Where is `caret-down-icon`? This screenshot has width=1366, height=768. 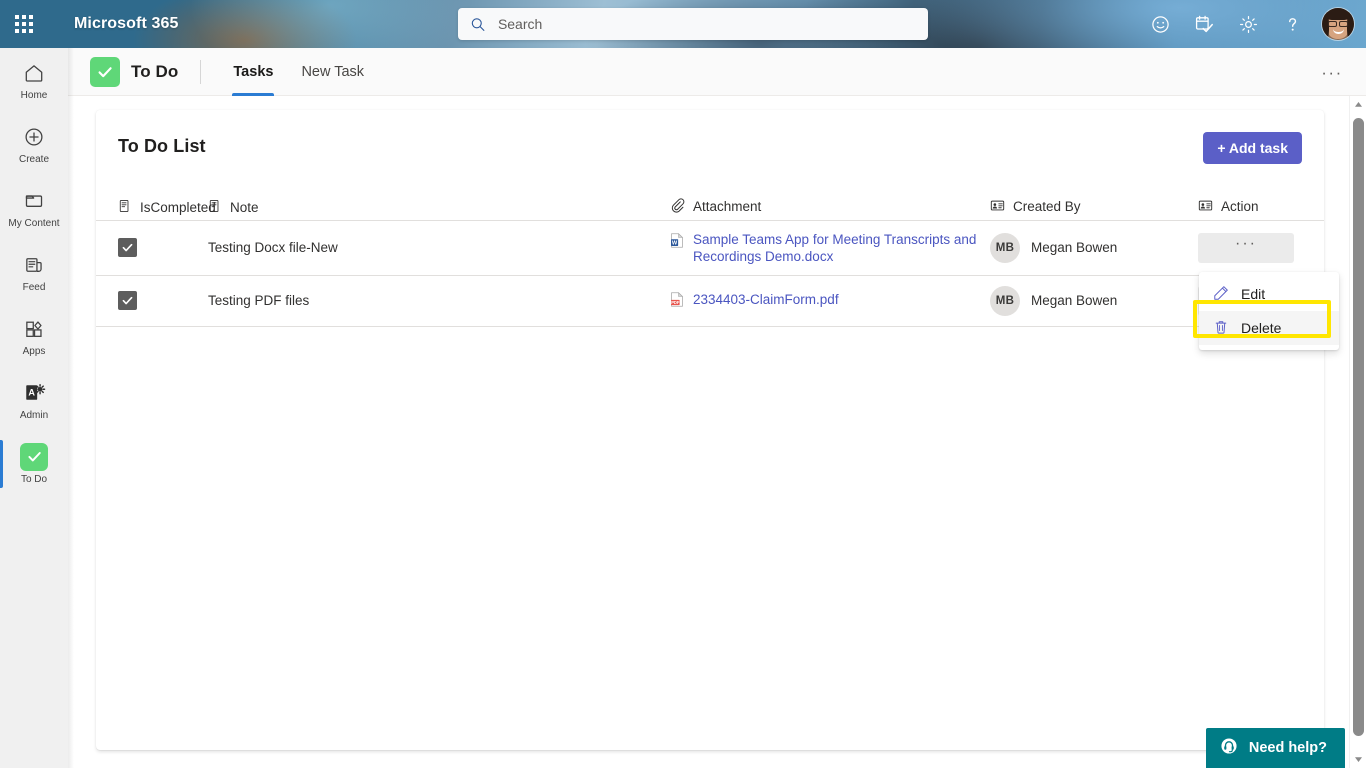
caret-down-icon is located at coordinates (1358, 759).